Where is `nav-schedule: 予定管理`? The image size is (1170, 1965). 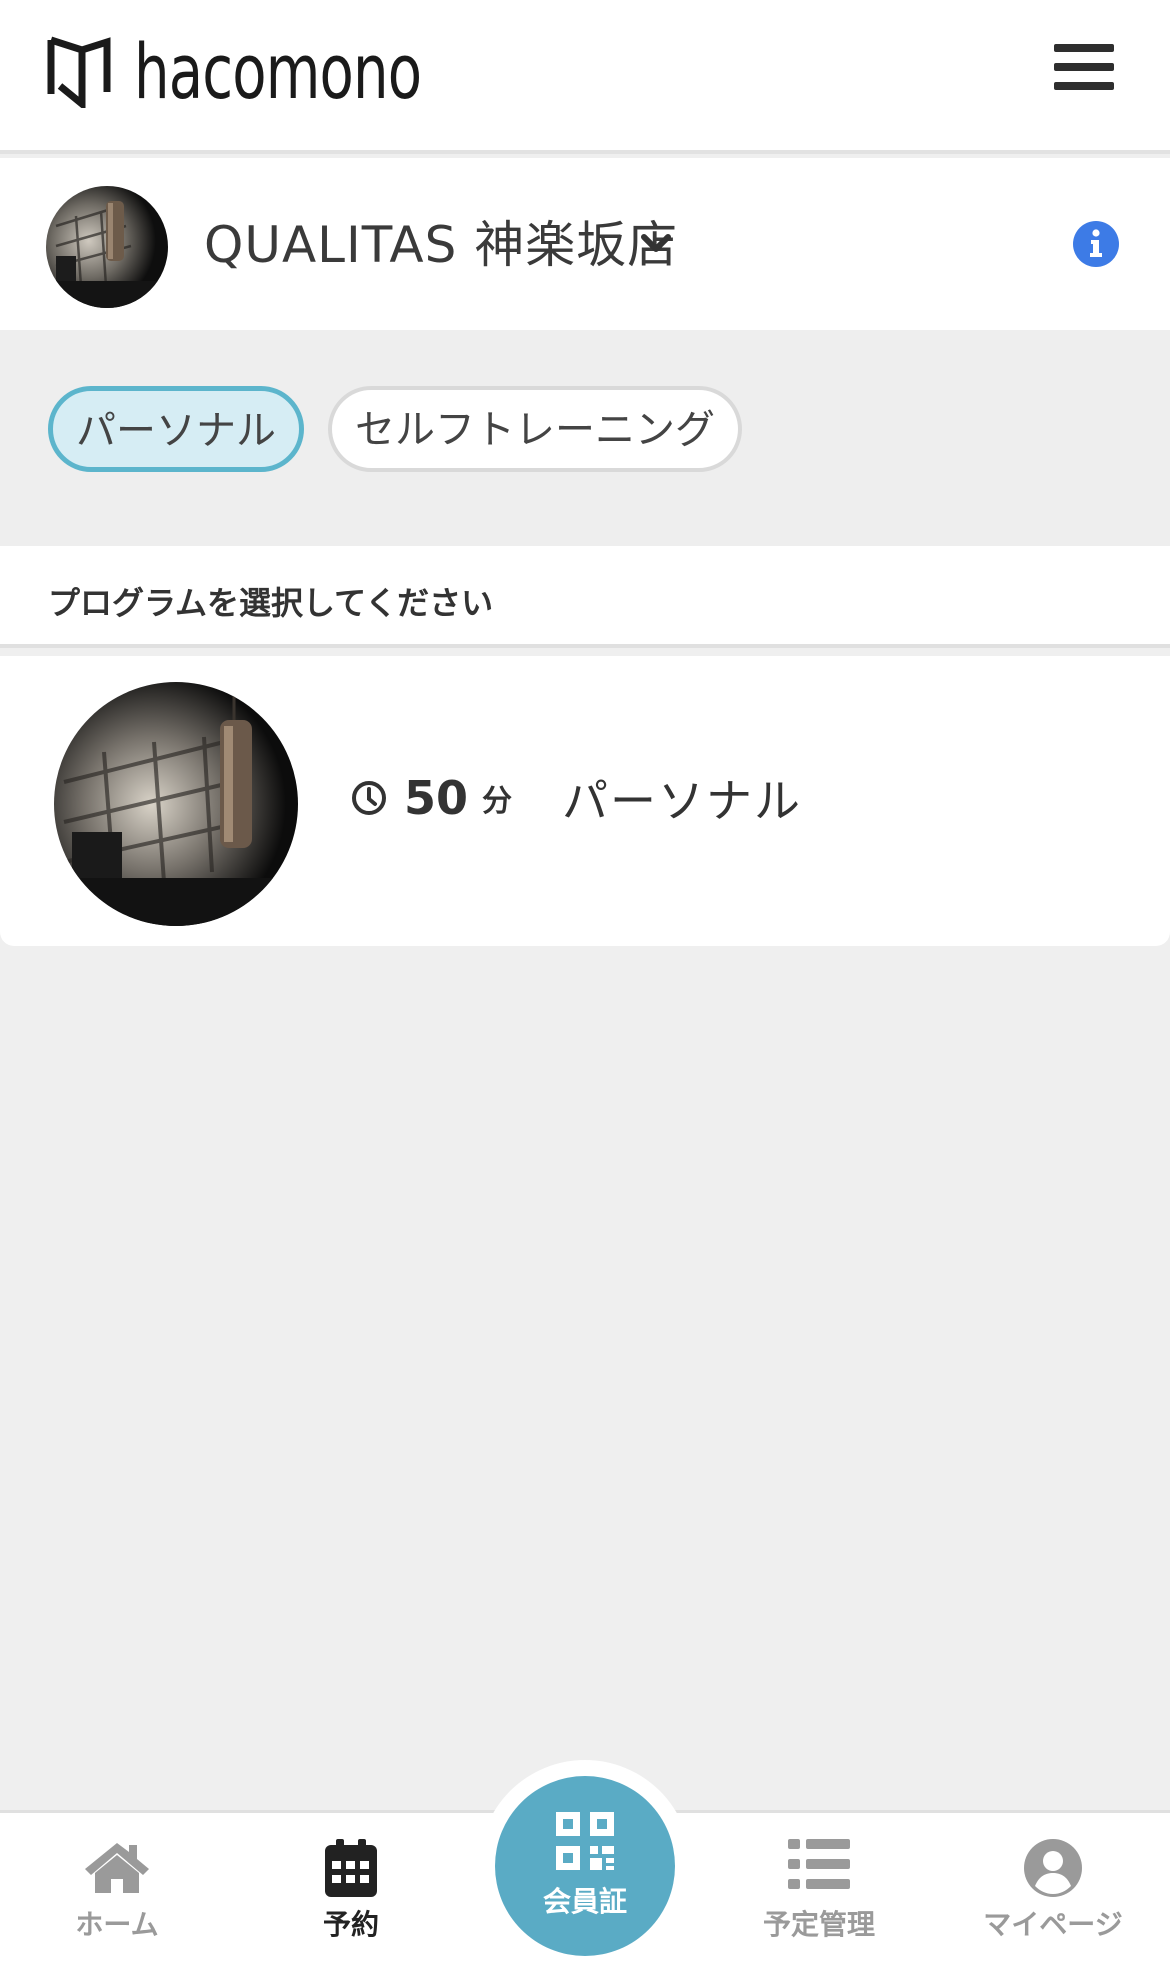 nav-schedule: 予定管理 is located at coordinates (819, 1889).